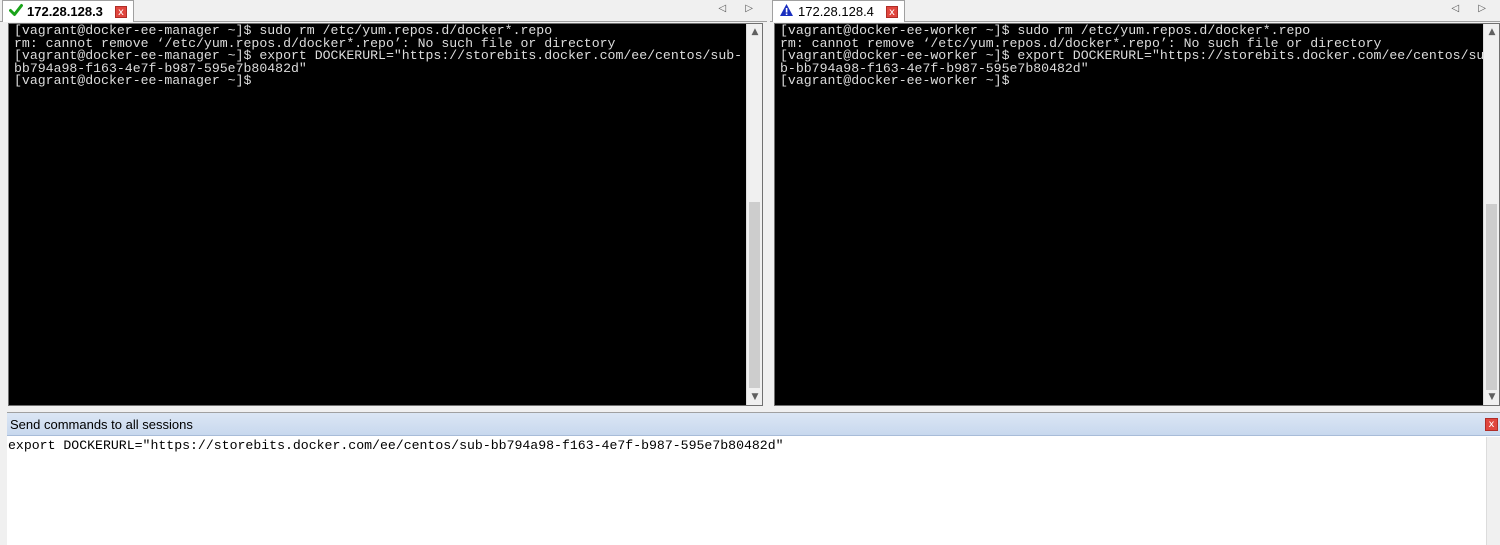  I want to click on tab-bar: 172.28.128.3 x ◁ ▷, so click(383, 11).